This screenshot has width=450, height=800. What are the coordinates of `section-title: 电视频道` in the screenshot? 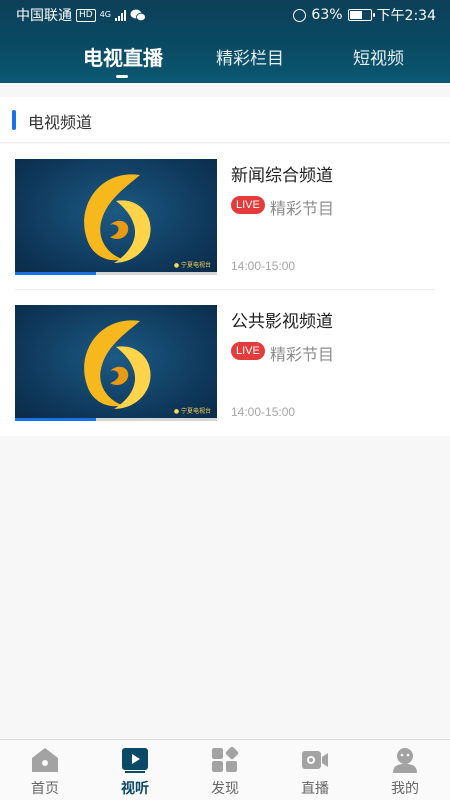 It's located at (60, 122).